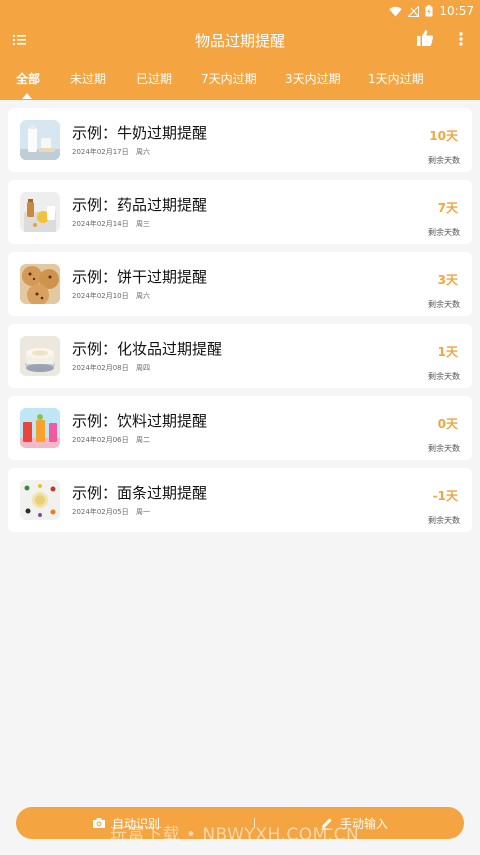 The width and height of the screenshot is (480, 855). I want to click on cookie-thumbnail, so click(40, 284).